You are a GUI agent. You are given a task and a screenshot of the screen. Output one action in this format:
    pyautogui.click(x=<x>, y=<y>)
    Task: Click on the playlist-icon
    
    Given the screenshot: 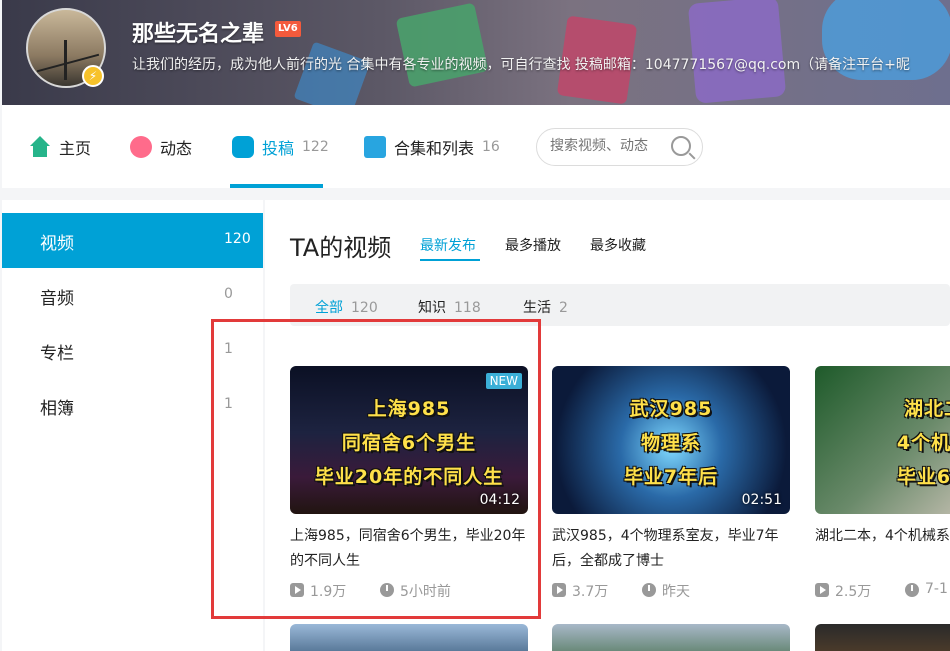 What is the action you would take?
    pyautogui.click(x=375, y=147)
    